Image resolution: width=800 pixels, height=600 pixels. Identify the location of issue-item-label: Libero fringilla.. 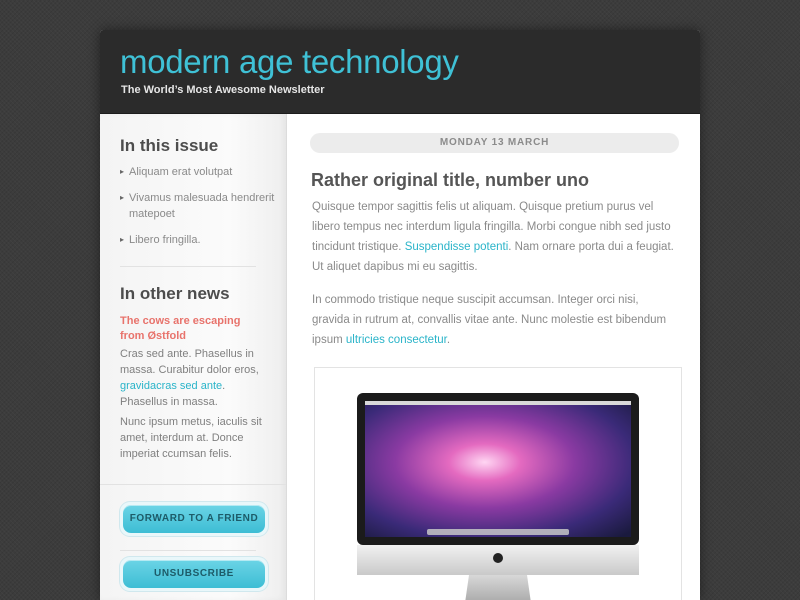
(165, 240).